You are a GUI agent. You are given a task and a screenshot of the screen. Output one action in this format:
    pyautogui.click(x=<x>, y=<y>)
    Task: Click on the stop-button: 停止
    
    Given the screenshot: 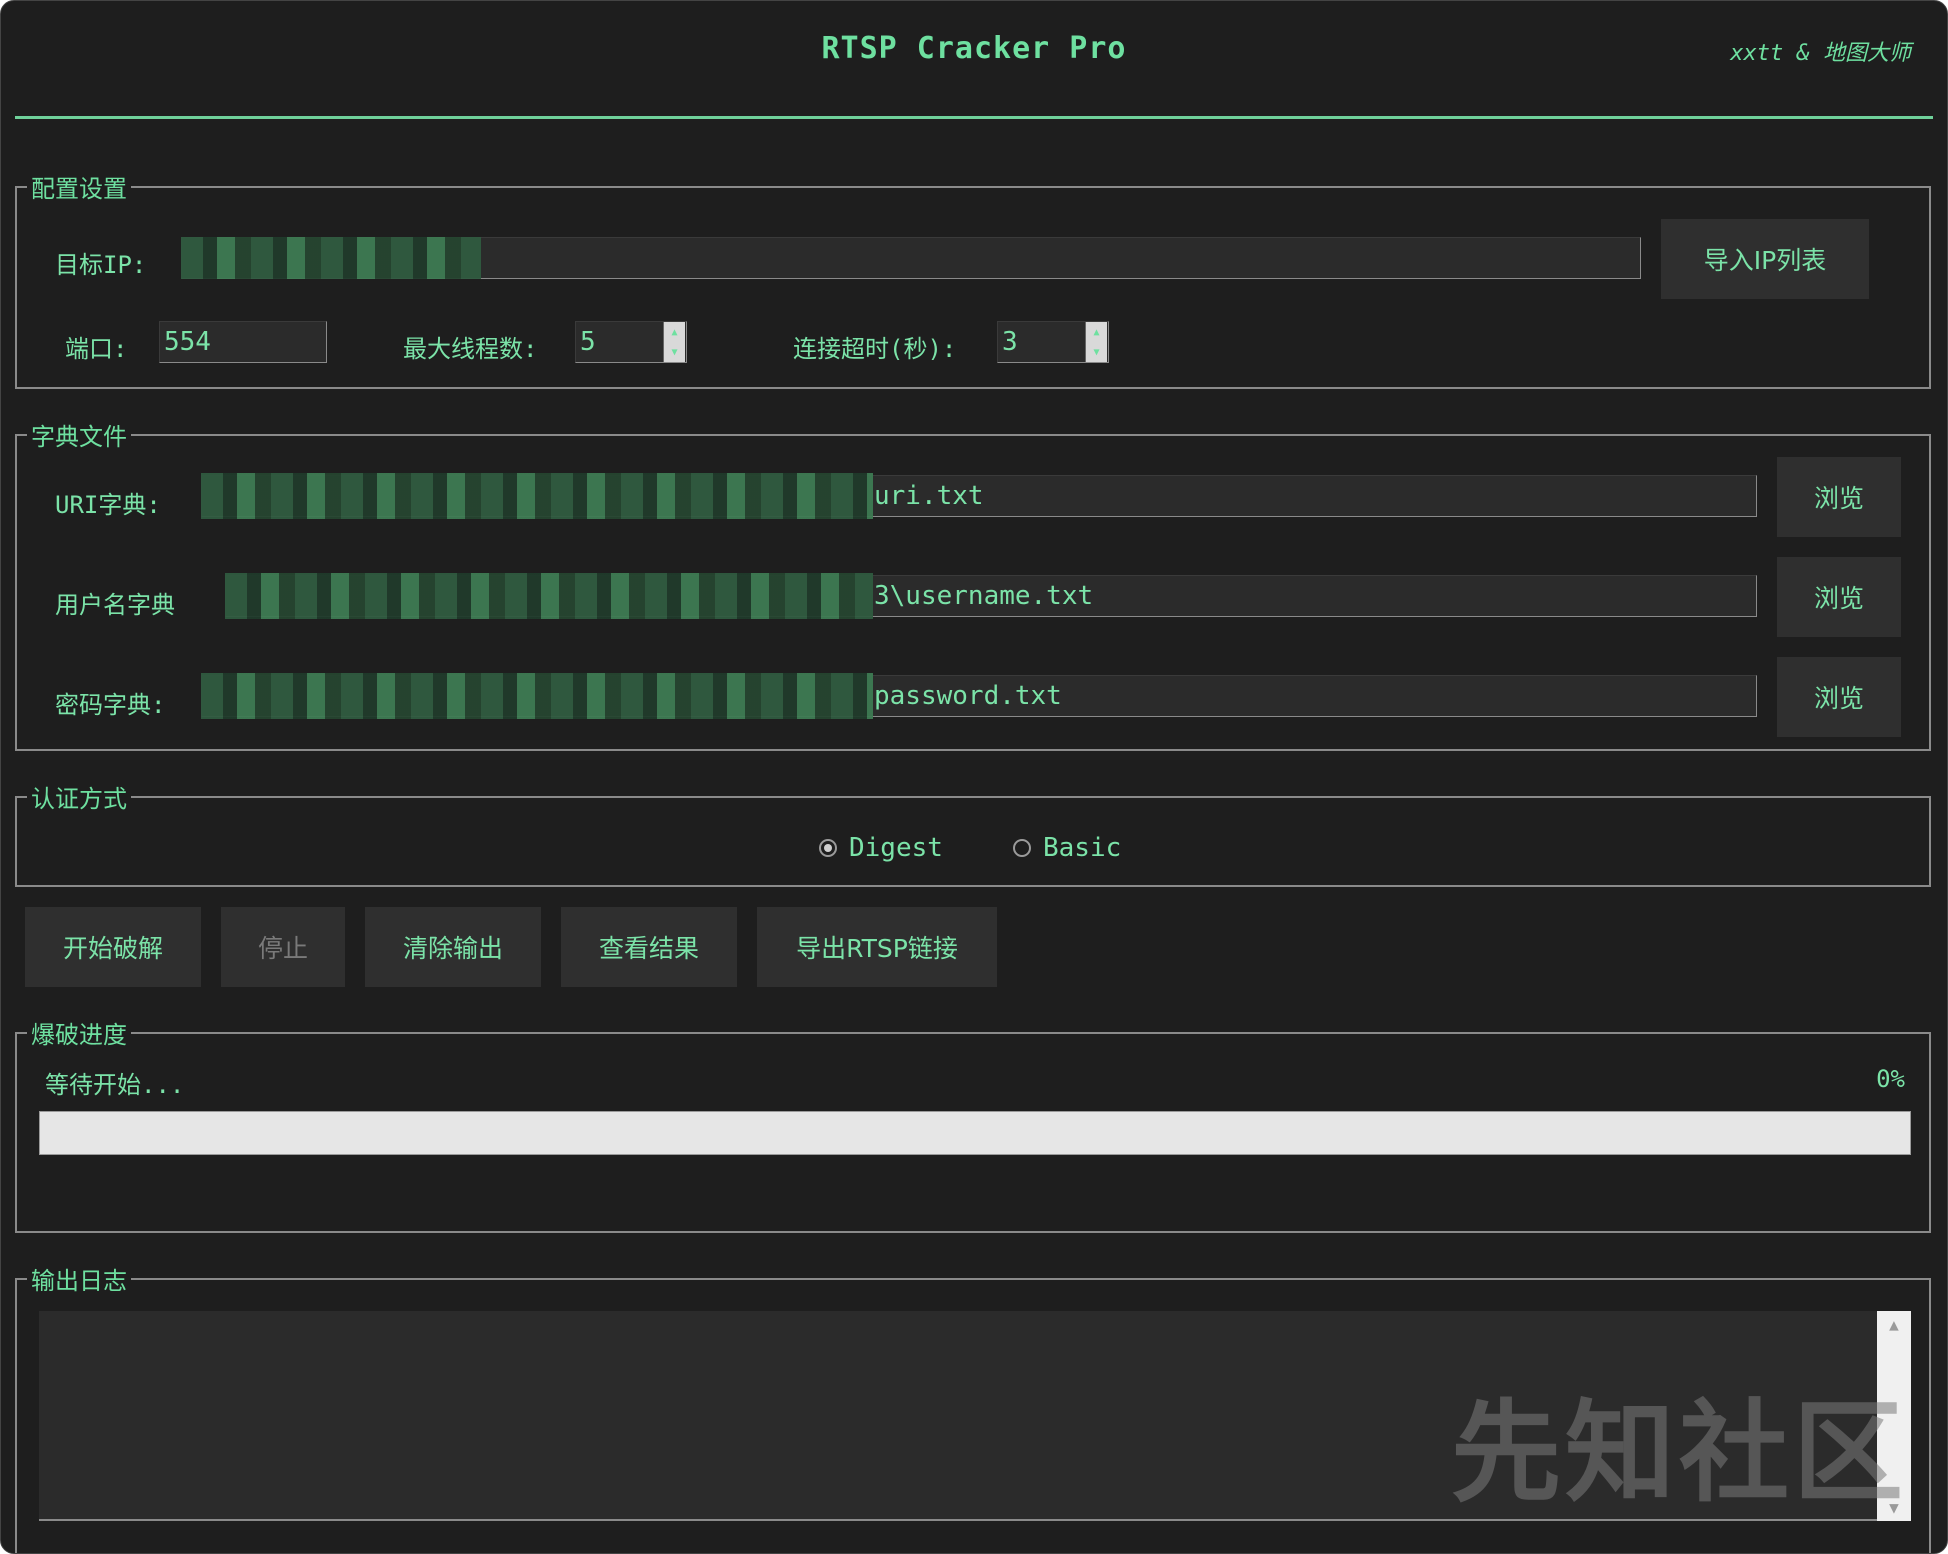 What is the action you would take?
    pyautogui.click(x=283, y=947)
    